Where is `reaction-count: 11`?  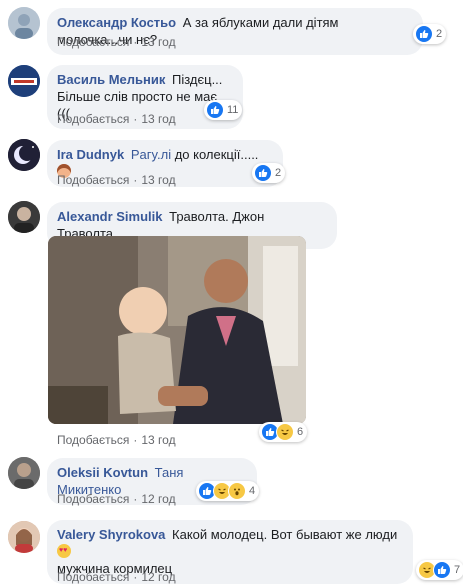
reaction-count: 11 is located at coordinates (233, 110).